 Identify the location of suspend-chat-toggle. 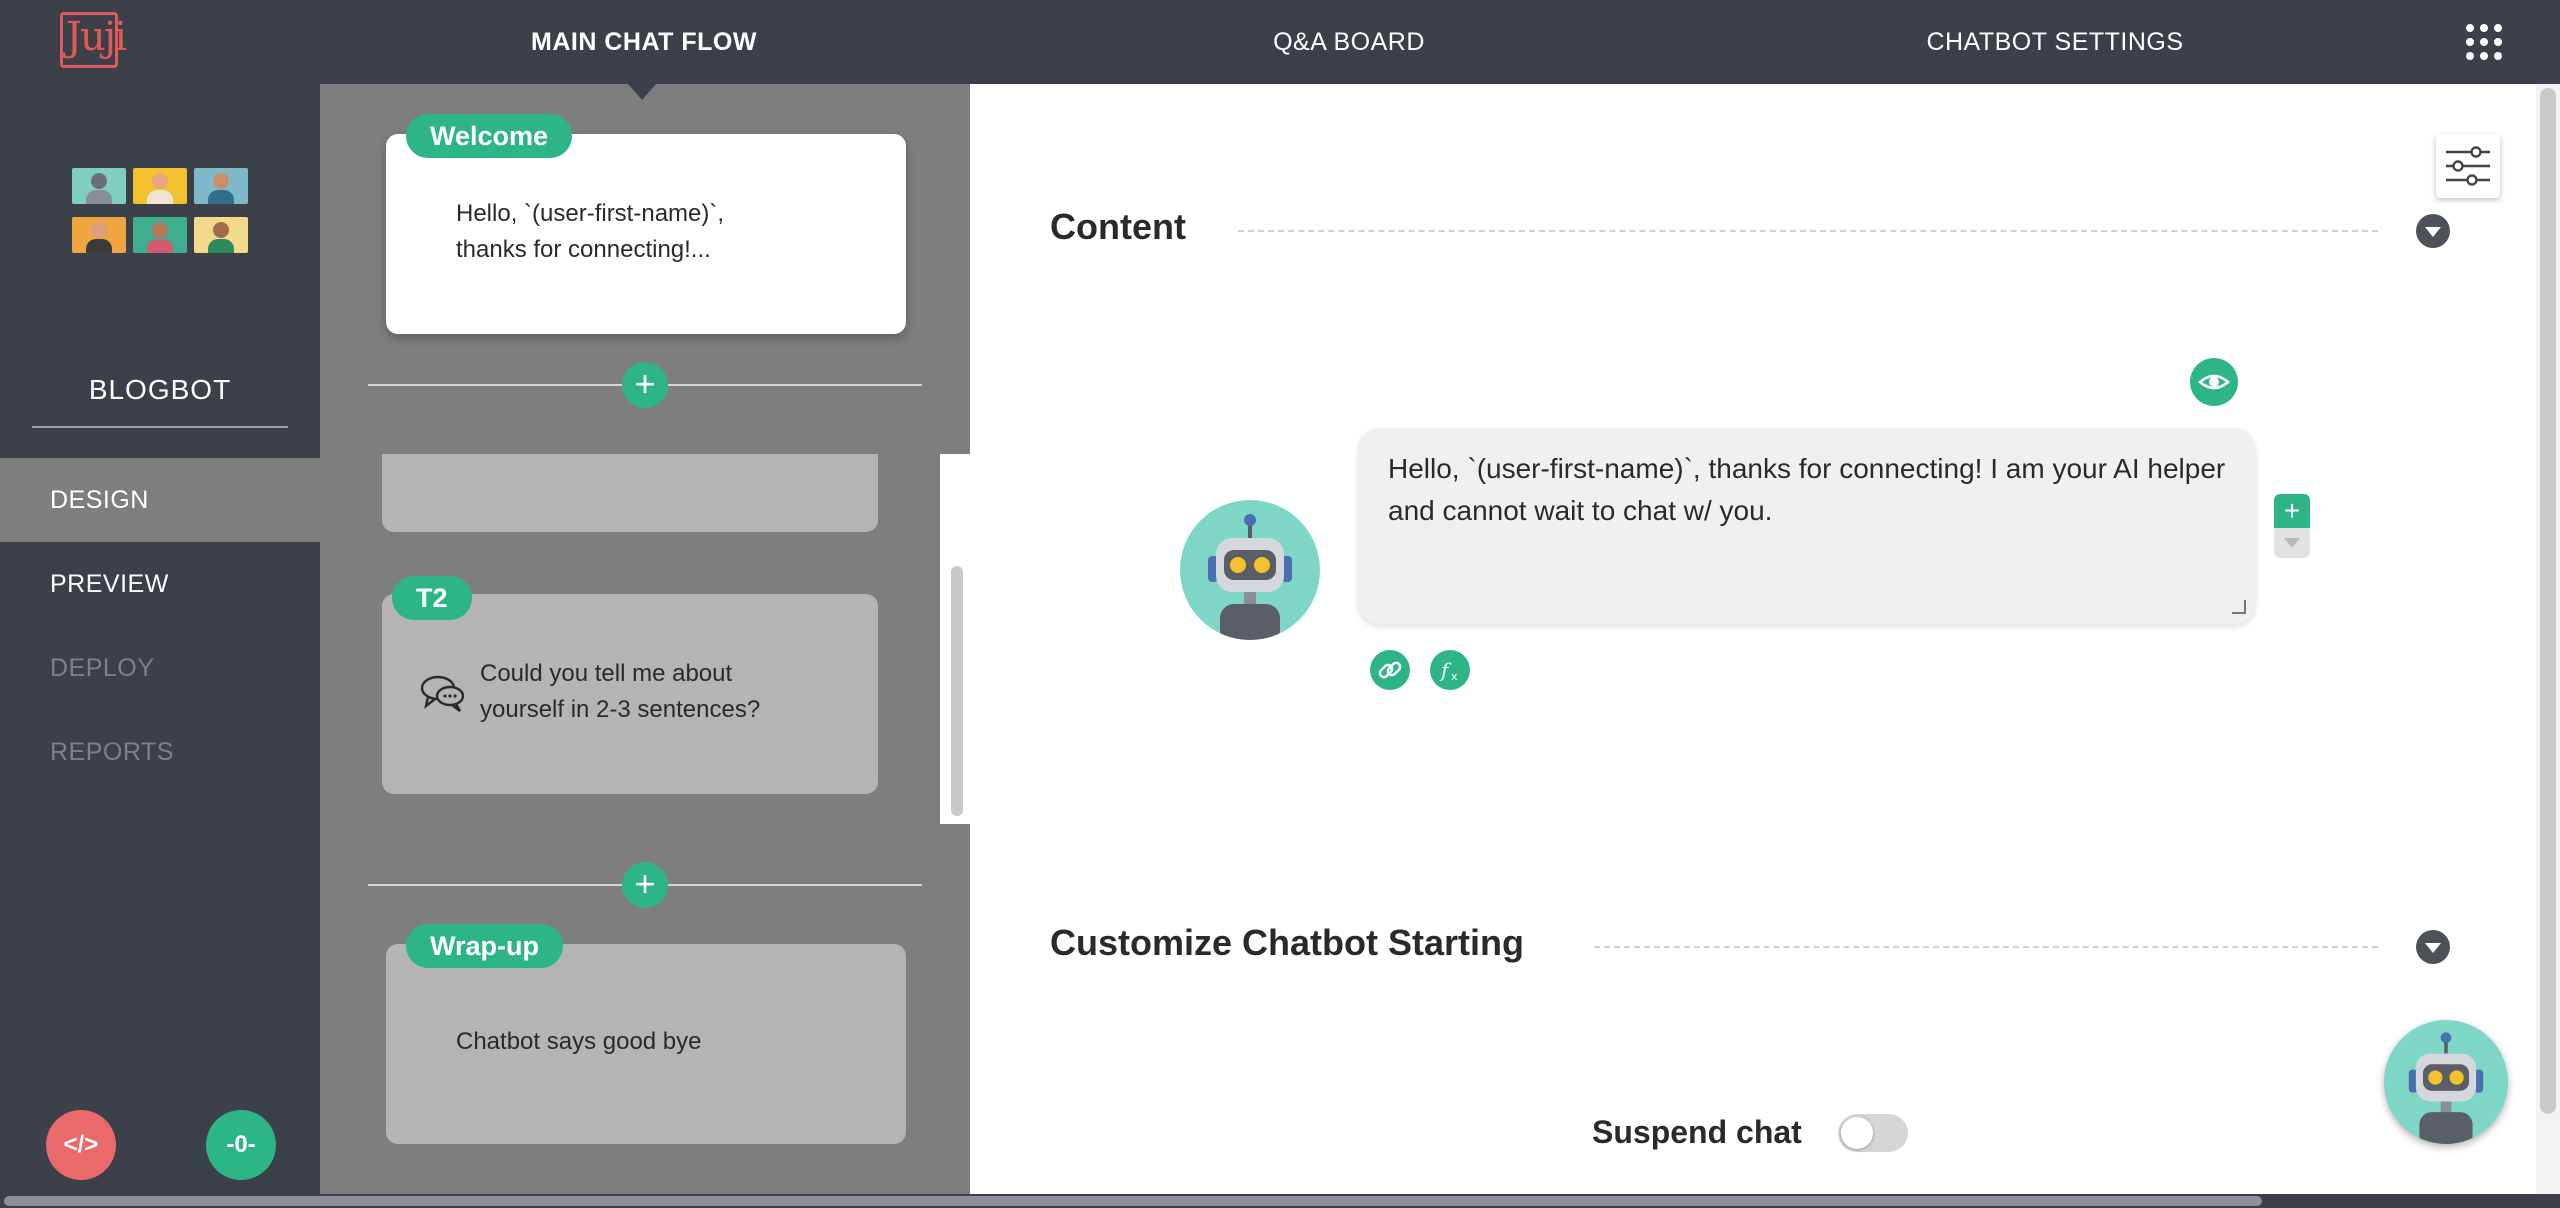
(1873, 1133).